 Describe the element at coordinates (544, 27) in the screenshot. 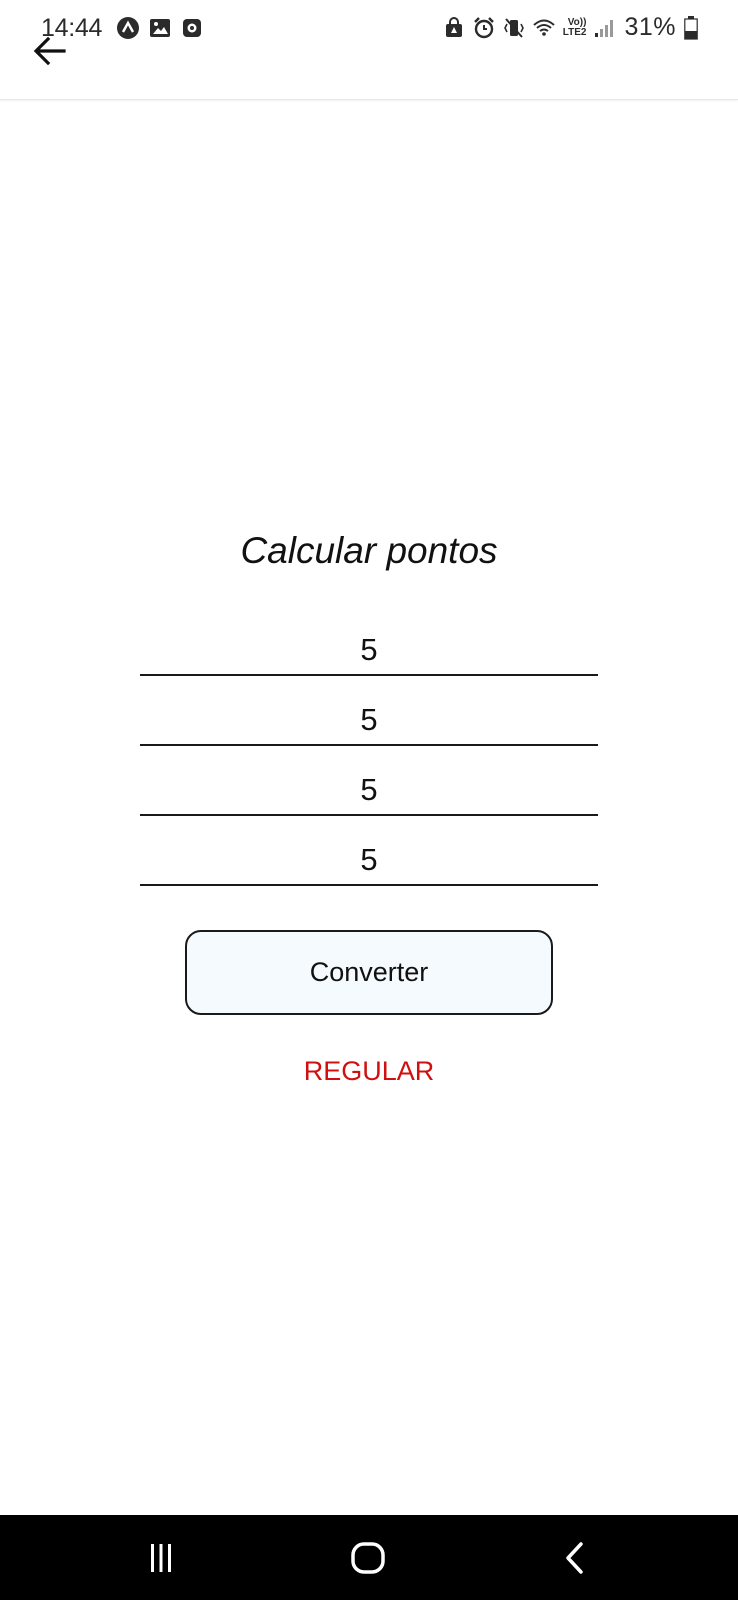

I see `wifi-icon` at that location.